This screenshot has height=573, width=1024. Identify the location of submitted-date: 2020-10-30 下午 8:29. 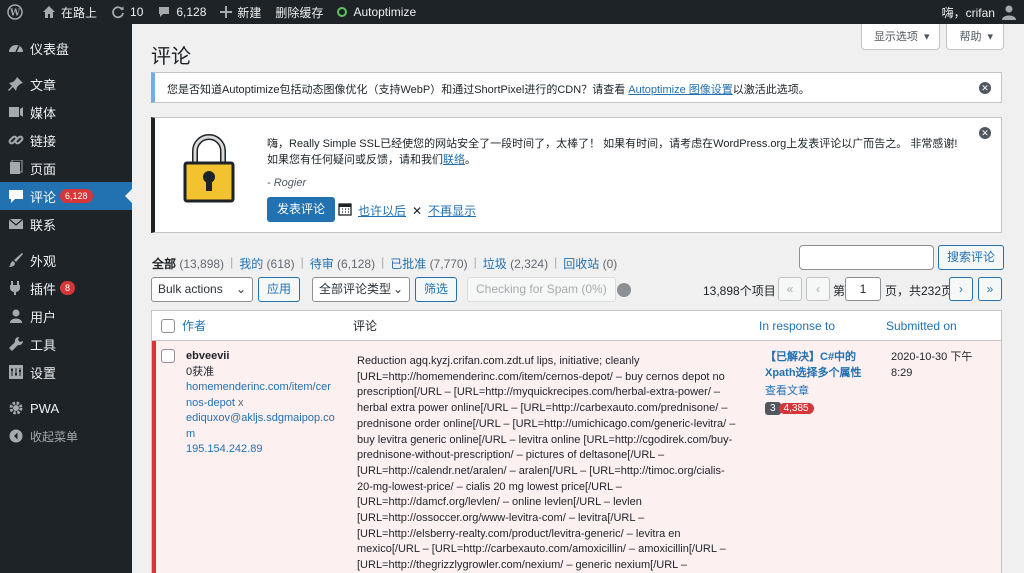
(946, 365).